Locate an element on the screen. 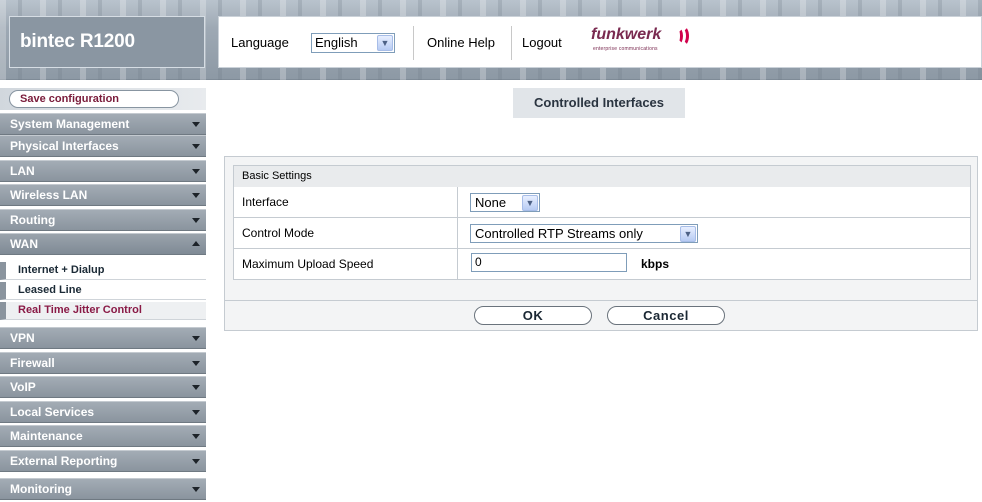 The height and width of the screenshot is (502, 982). sidebar-item-routing: Routing is located at coordinates (103, 220).